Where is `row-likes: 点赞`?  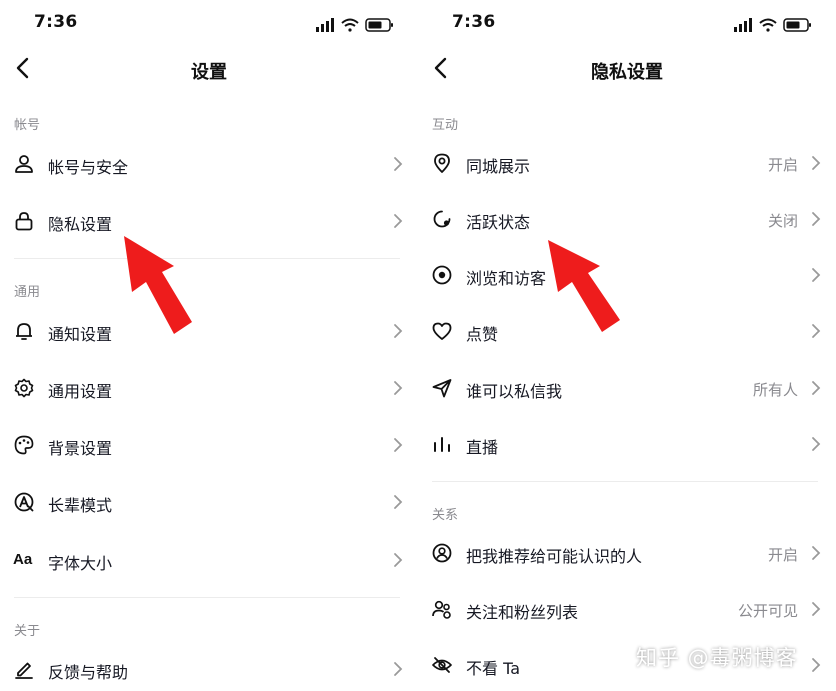
row-likes: 点赞 is located at coordinates (627, 331).